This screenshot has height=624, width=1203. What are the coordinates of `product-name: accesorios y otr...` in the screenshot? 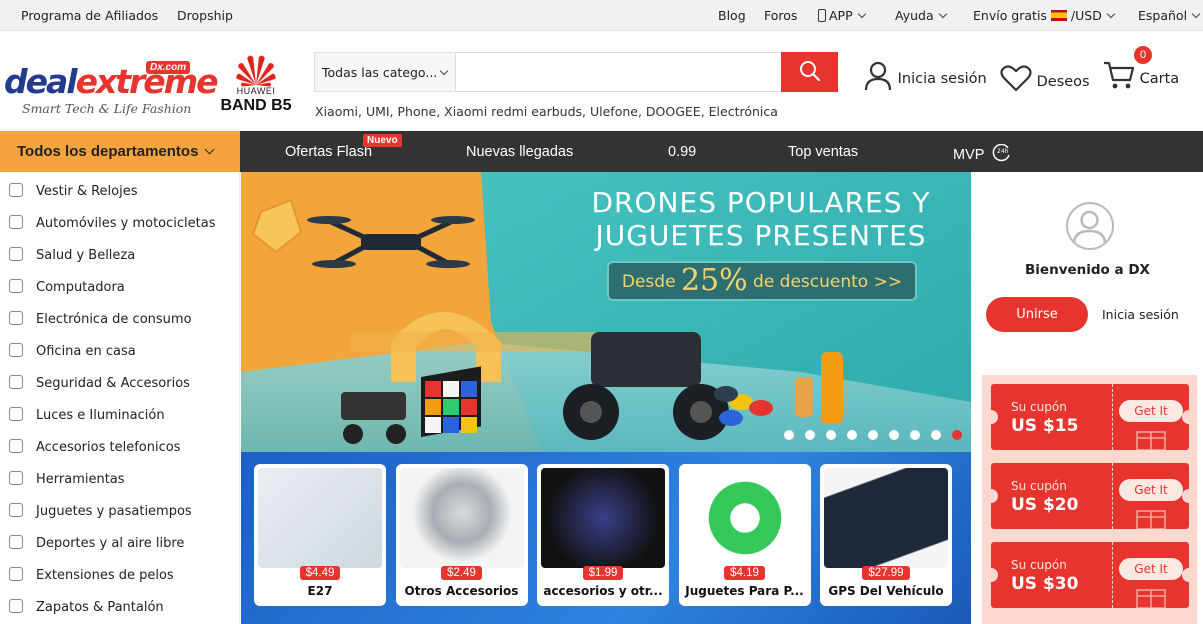 It's located at (603, 591).